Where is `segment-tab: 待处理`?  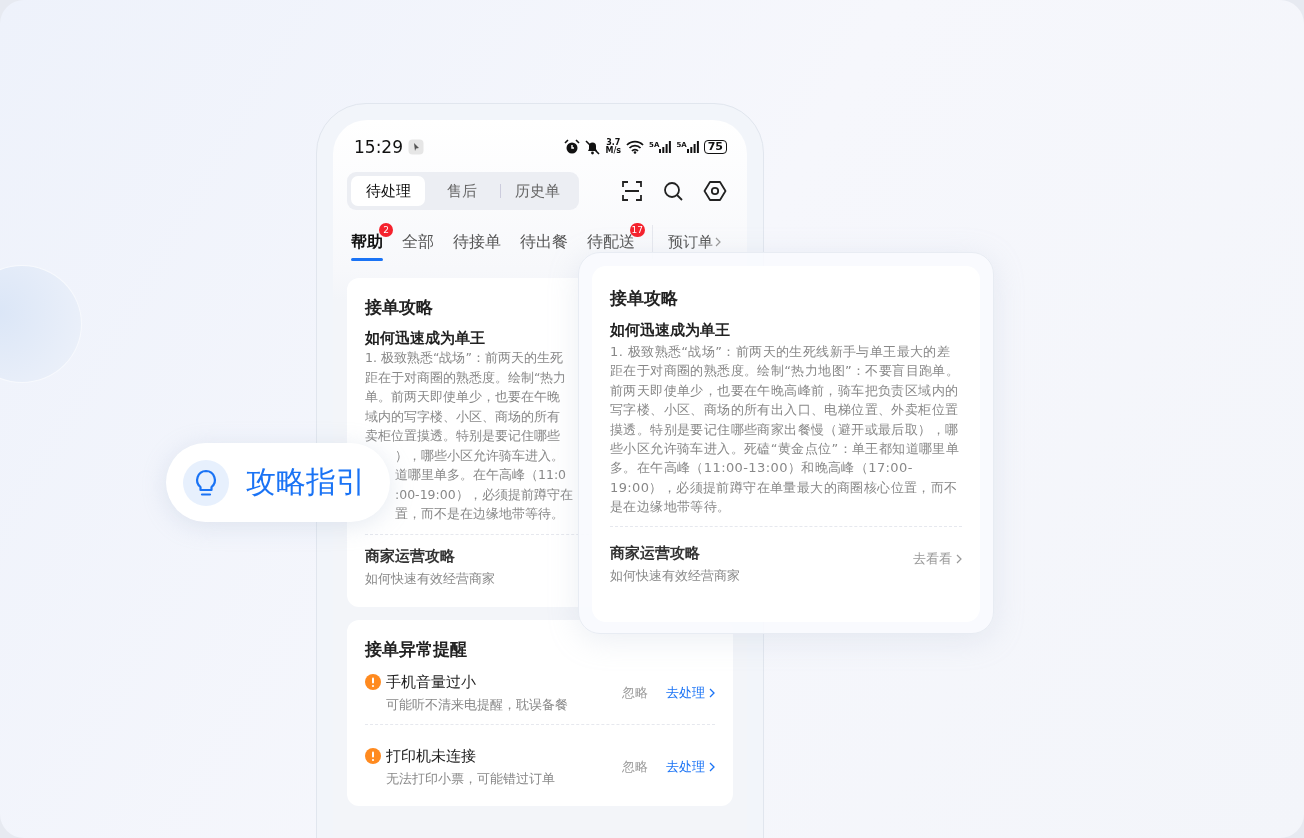
segment-tab: 待处理 is located at coordinates (388, 191).